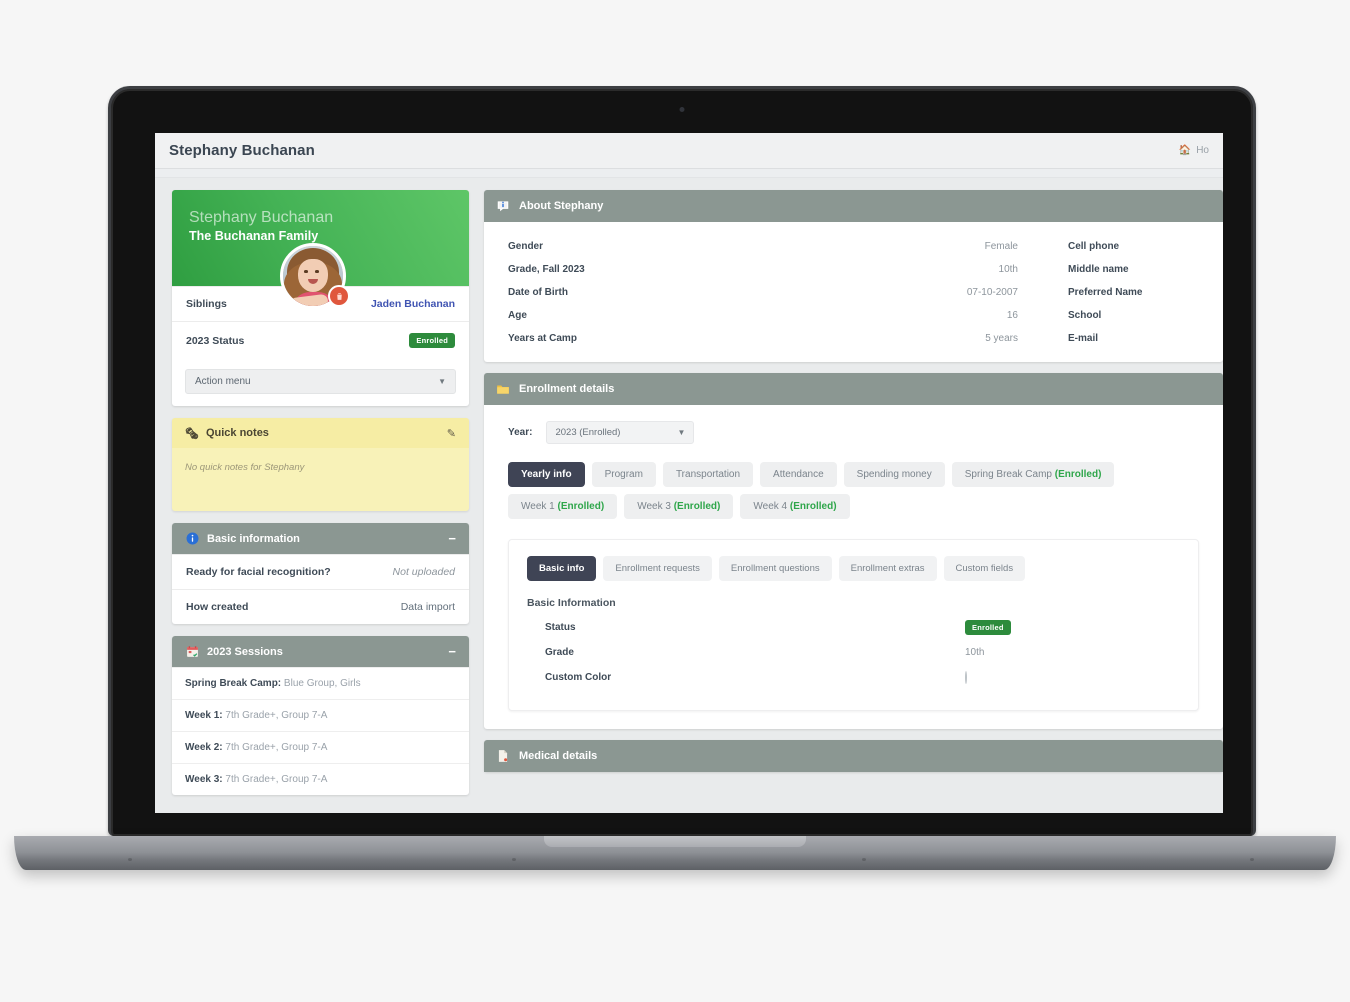  What do you see at coordinates (795, 506) in the screenshot?
I see `tab-week-4: Week 4 (Enrolled)` at bounding box center [795, 506].